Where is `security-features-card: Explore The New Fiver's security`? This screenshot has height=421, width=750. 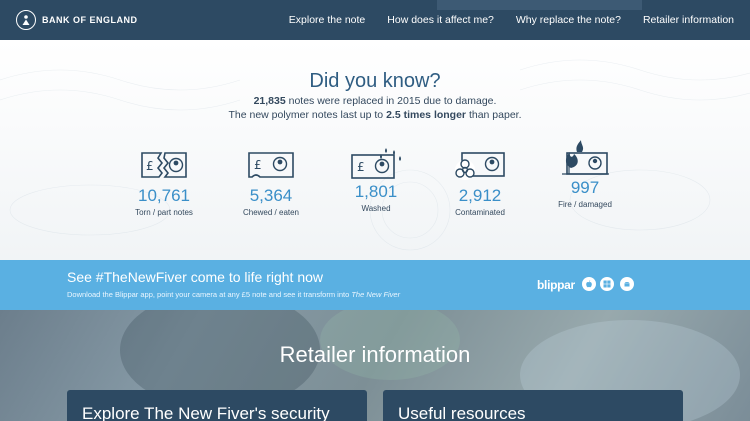 security-features-card: Explore The New Fiver's security is located at coordinates (217, 405).